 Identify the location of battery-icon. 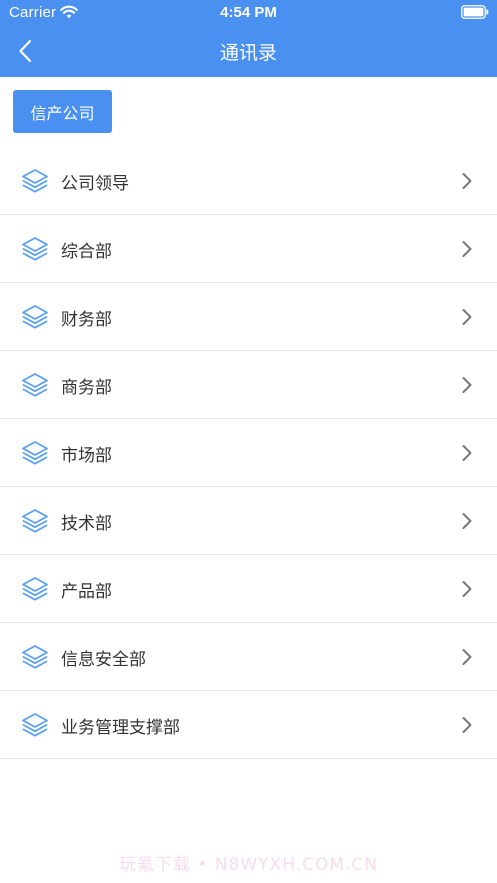
(475, 12).